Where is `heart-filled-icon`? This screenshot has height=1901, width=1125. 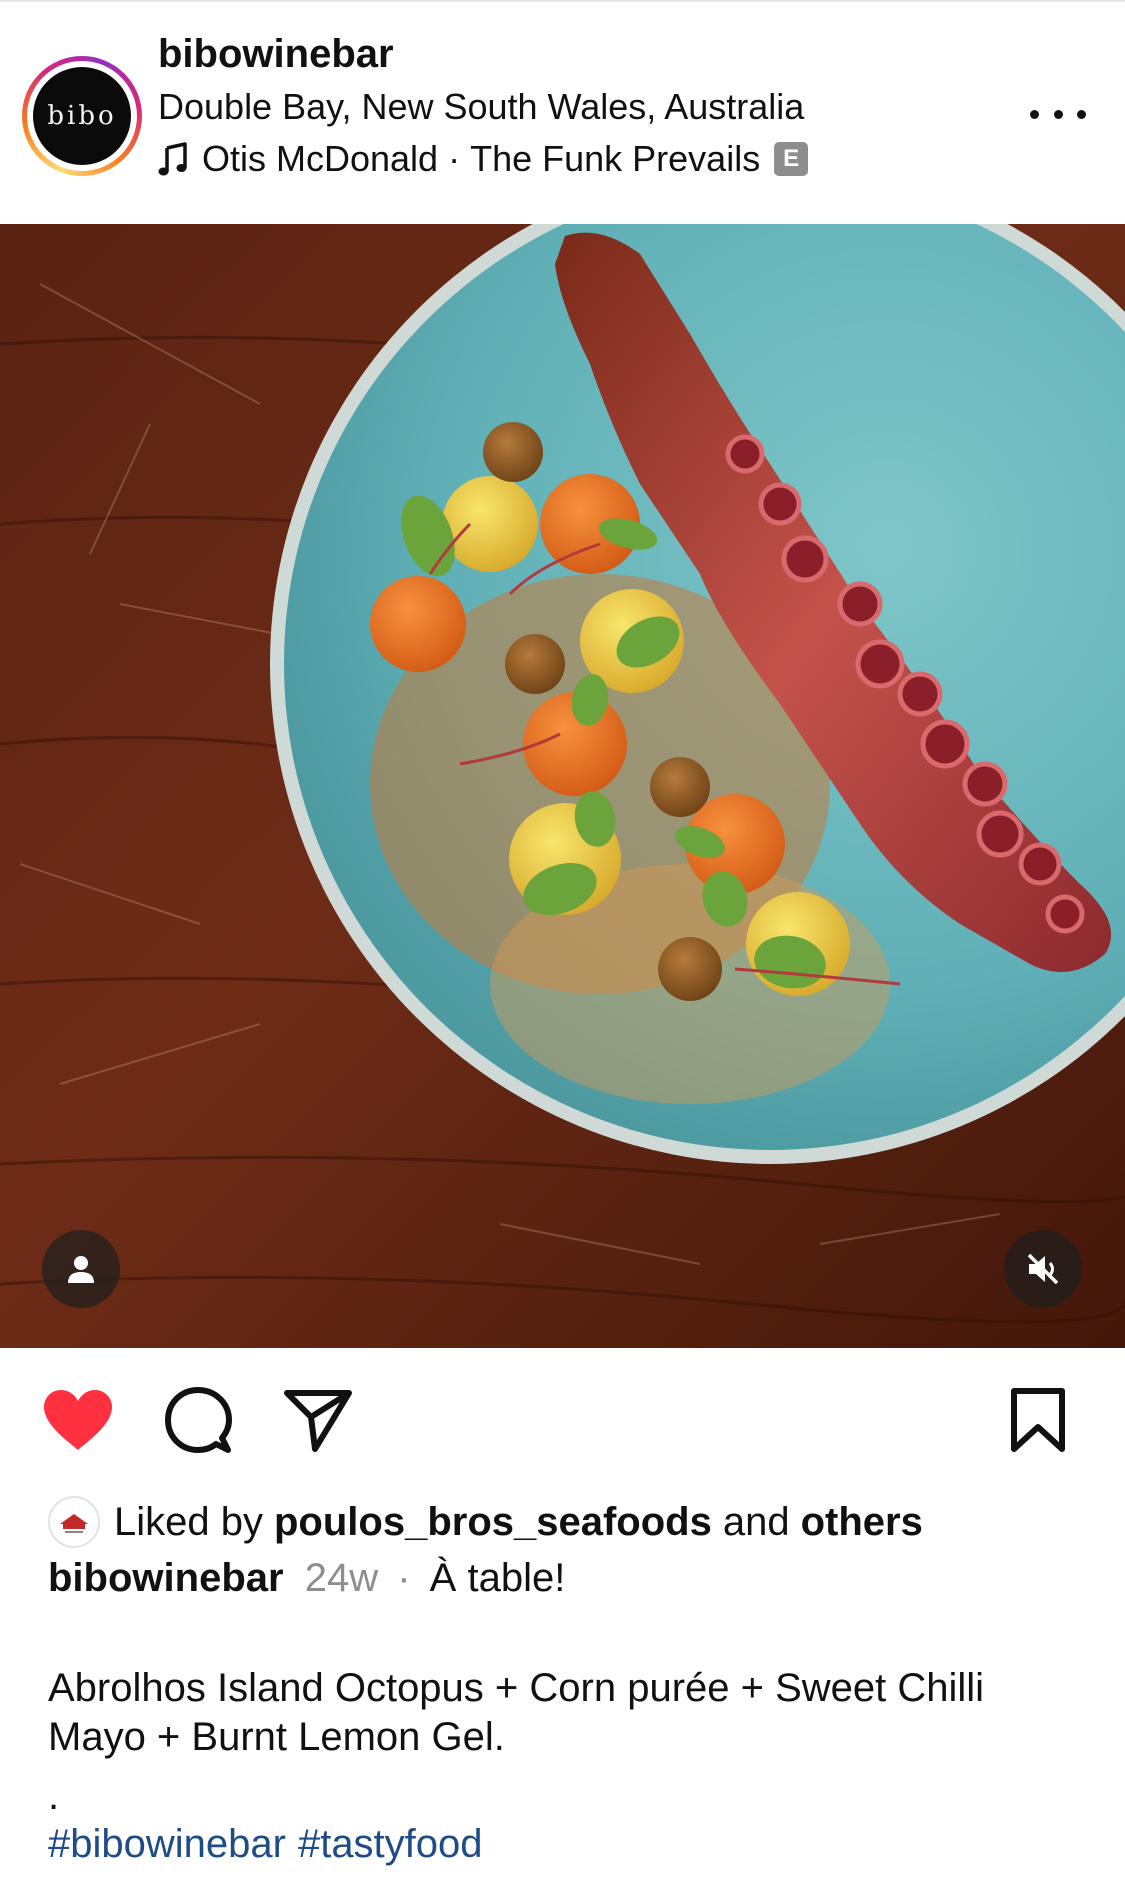
heart-filled-icon is located at coordinates (78, 1420).